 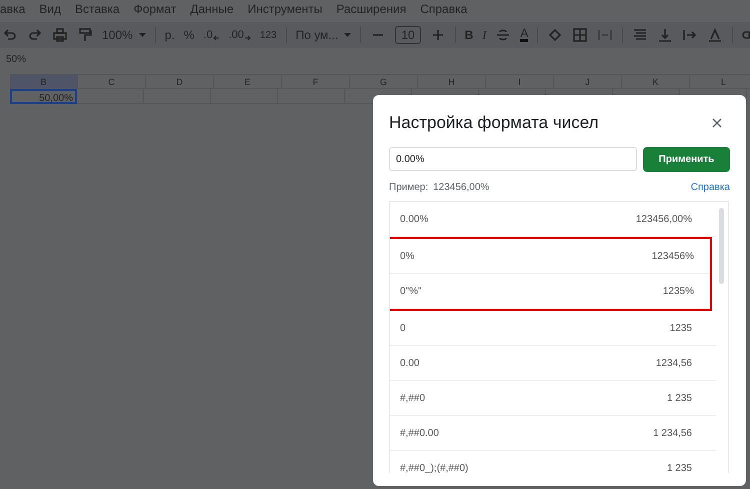 What do you see at coordinates (180, 82) in the screenshot?
I see `column-header: D` at bounding box center [180, 82].